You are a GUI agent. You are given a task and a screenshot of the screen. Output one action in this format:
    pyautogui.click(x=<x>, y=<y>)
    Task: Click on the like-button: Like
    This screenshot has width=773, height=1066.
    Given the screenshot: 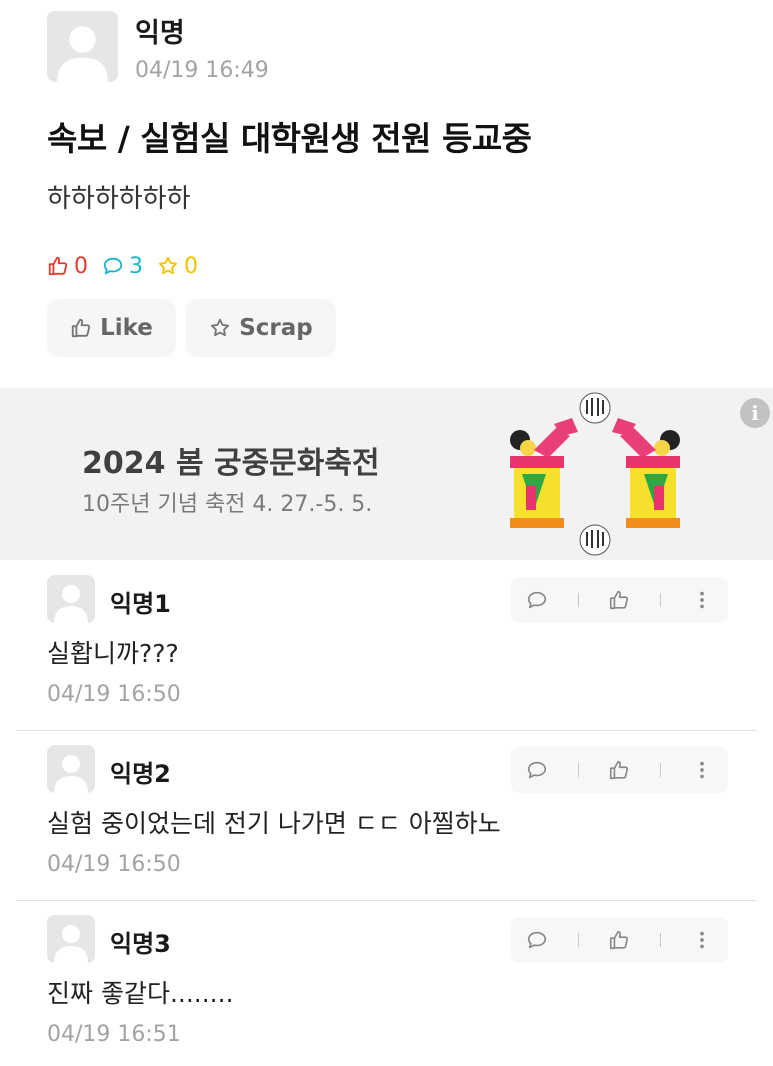 What is the action you would take?
    pyautogui.click(x=111, y=328)
    